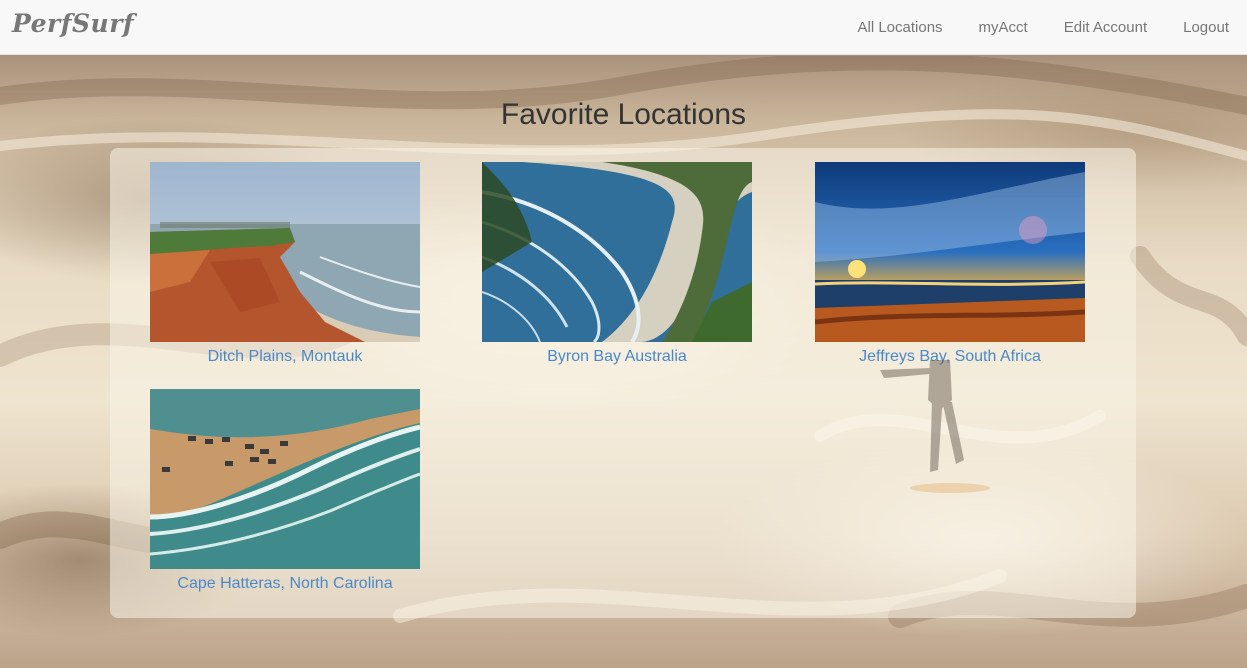  I want to click on location-card: Cape Hatteras, North Carolina, so click(285, 491).